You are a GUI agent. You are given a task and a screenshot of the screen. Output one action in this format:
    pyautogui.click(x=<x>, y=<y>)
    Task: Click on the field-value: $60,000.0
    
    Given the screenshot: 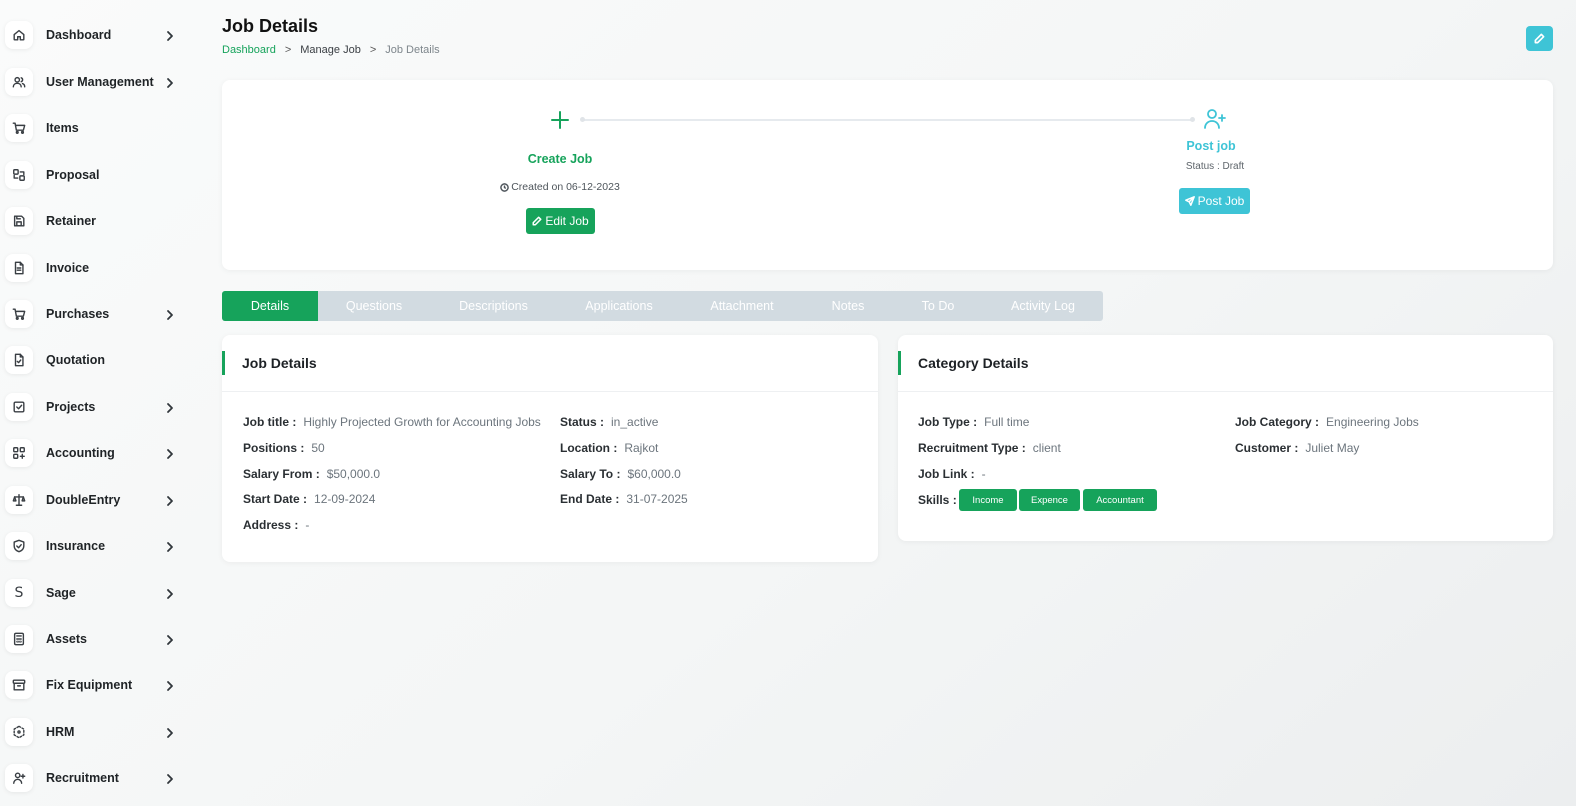 What is the action you would take?
    pyautogui.click(x=654, y=474)
    